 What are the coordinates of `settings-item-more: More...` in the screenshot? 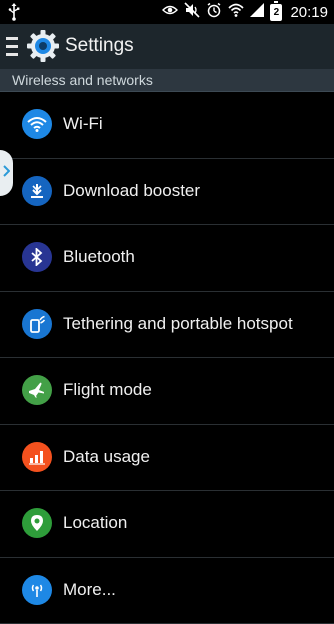 It's located at (167, 591).